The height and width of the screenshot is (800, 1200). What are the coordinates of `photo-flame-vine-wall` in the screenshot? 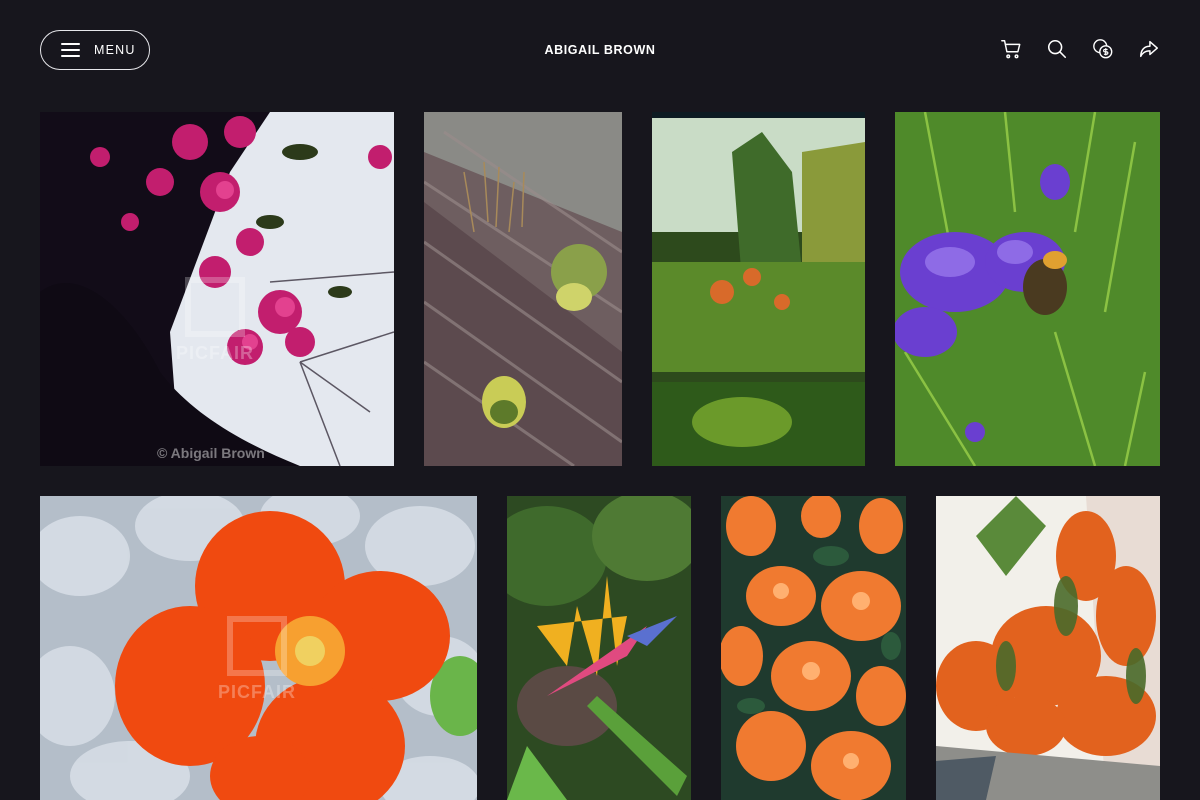 It's located at (1048, 648).